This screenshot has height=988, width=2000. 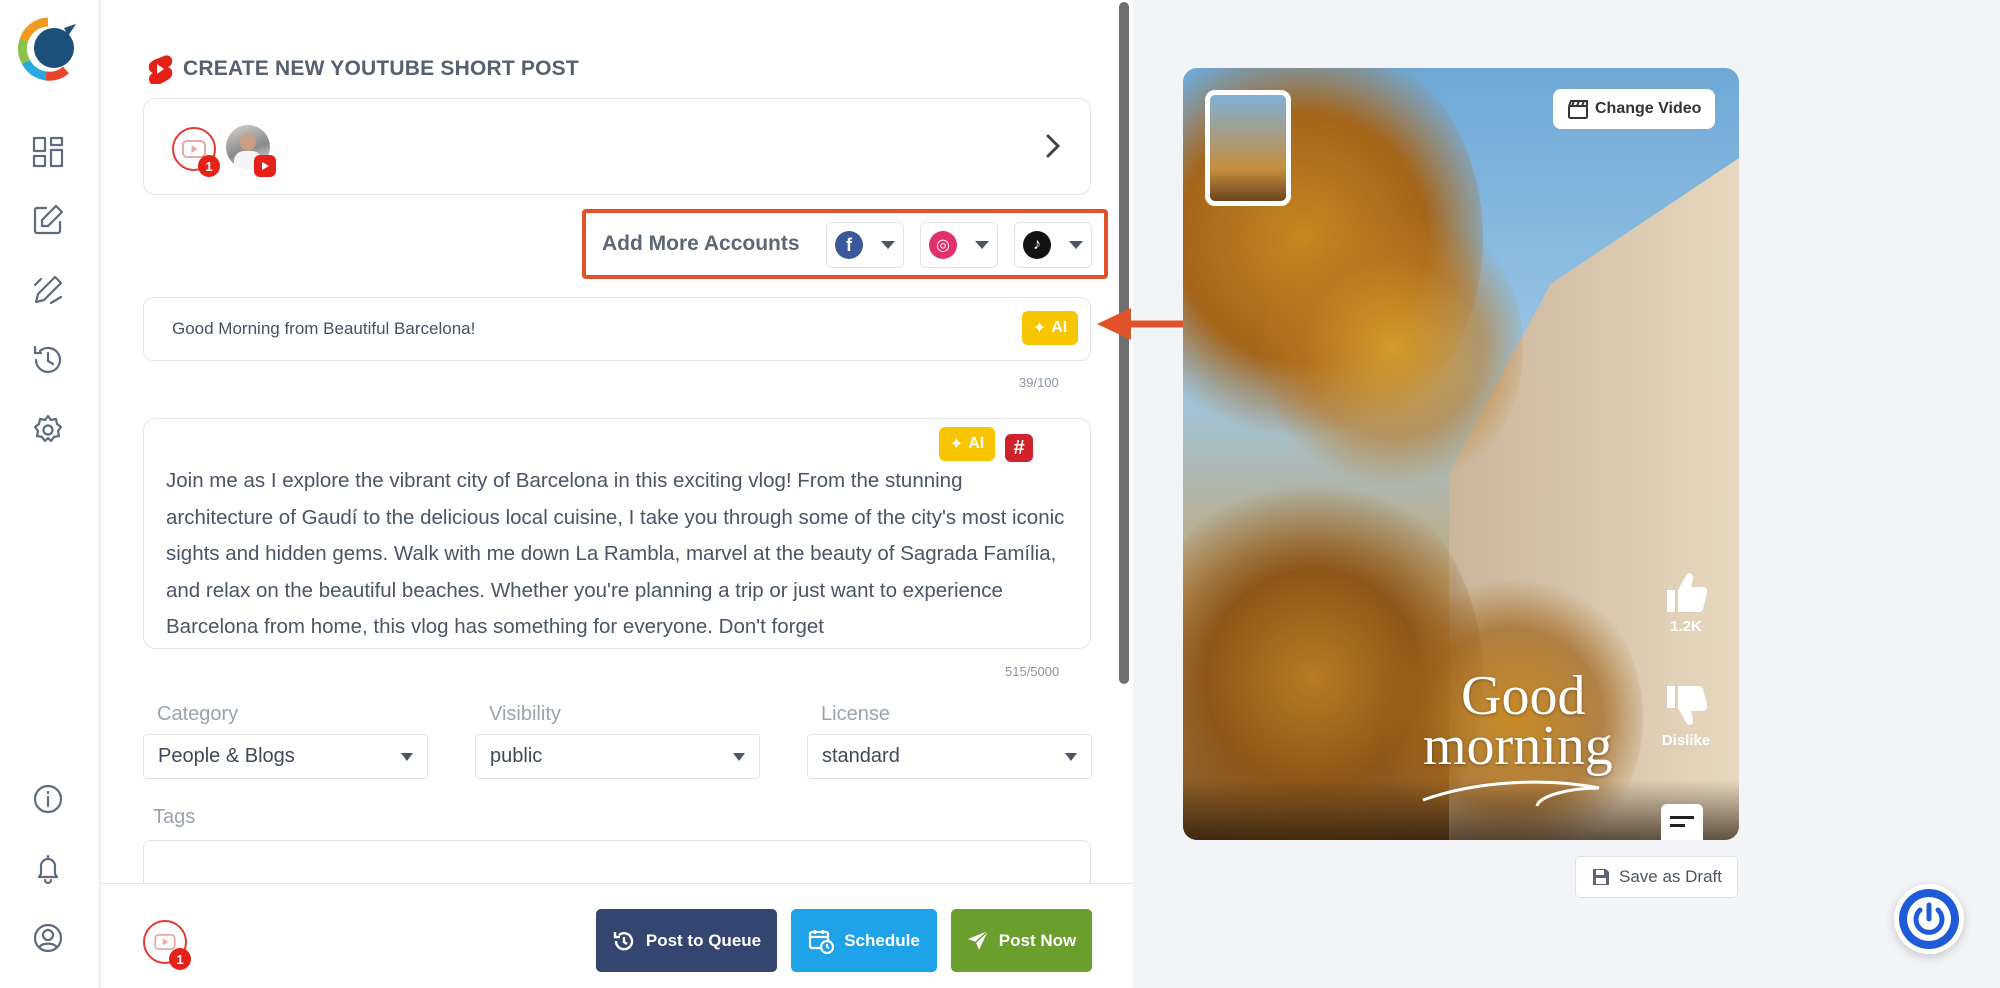 I want to click on post-now-button: Post Now, so click(x=1021, y=940).